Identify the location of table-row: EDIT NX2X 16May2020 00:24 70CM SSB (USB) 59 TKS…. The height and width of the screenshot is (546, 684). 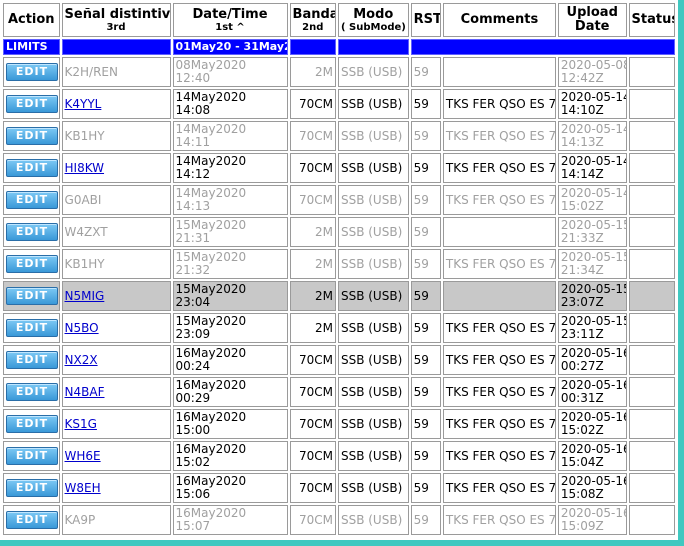
(339, 360).